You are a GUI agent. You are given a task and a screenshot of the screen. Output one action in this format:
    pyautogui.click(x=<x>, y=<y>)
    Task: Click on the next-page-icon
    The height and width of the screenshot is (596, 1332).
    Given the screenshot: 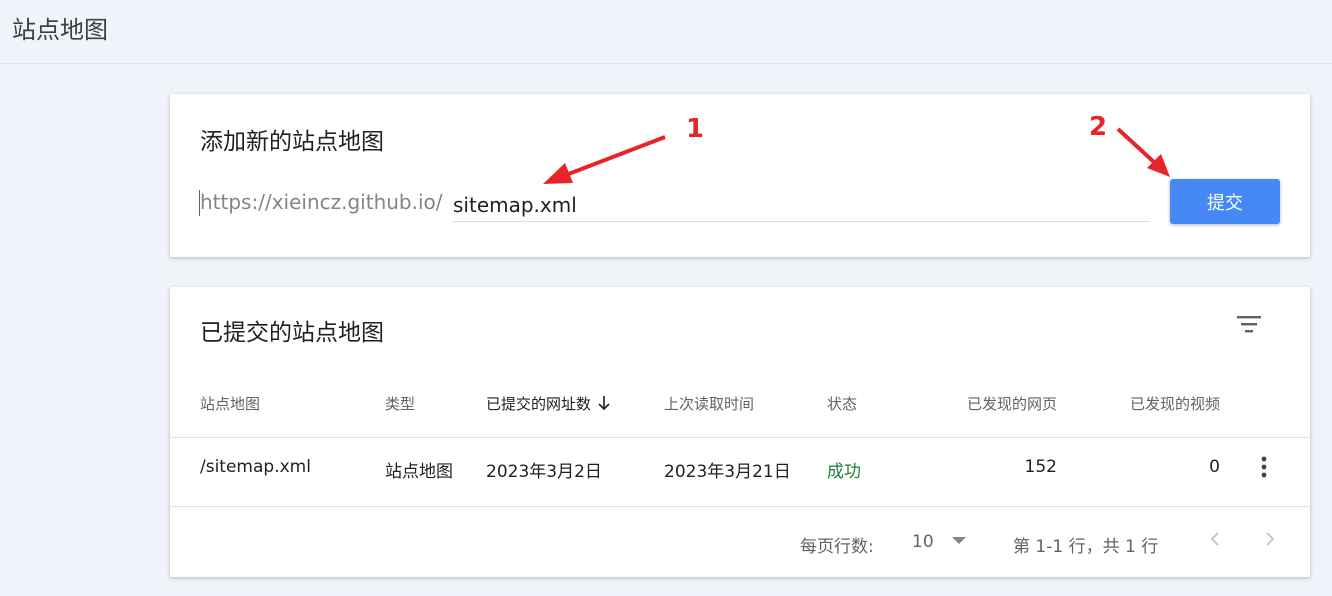 What is the action you would take?
    pyautogui.click(x=1270, y=539)
    